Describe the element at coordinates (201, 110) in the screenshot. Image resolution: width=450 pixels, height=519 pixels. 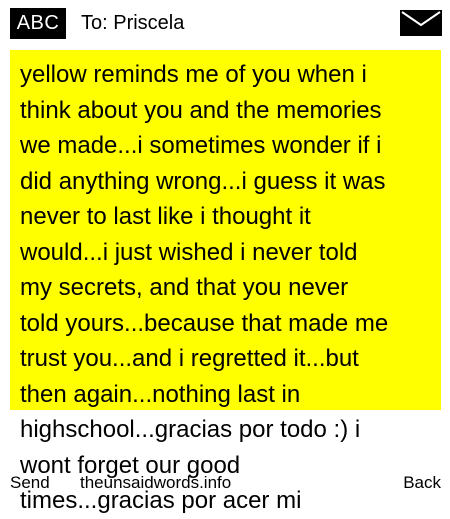
I see `message-line: think about you and the memories` at that location.